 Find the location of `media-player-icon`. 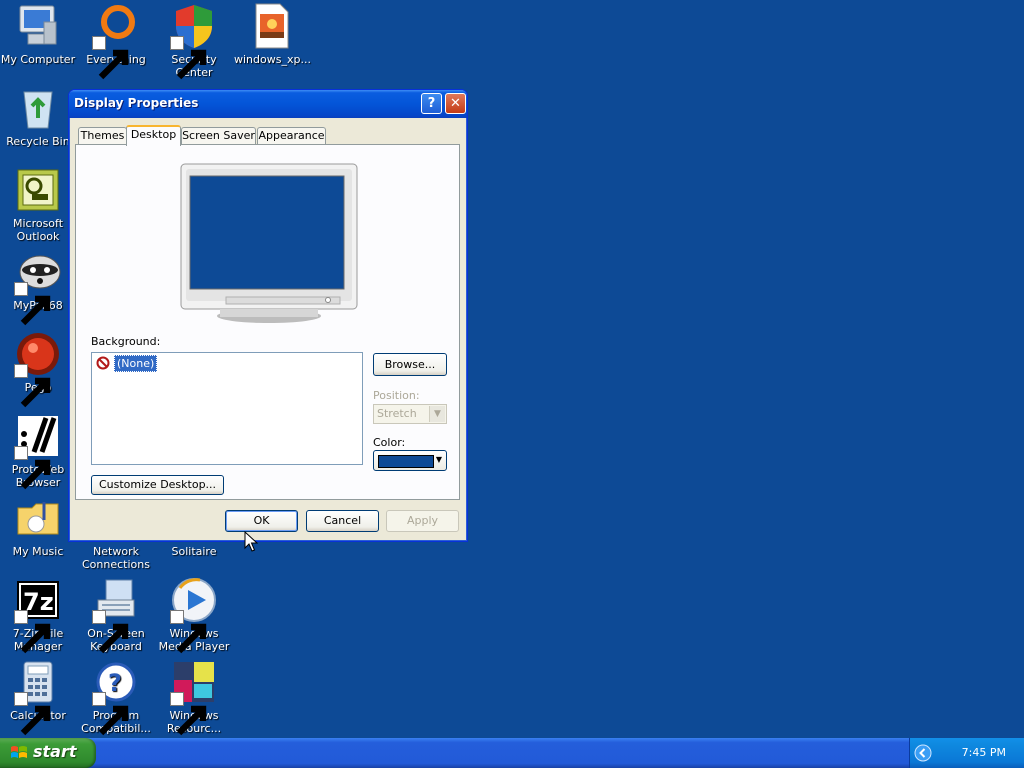

media-player-icon is located at coordinates (194, 615).